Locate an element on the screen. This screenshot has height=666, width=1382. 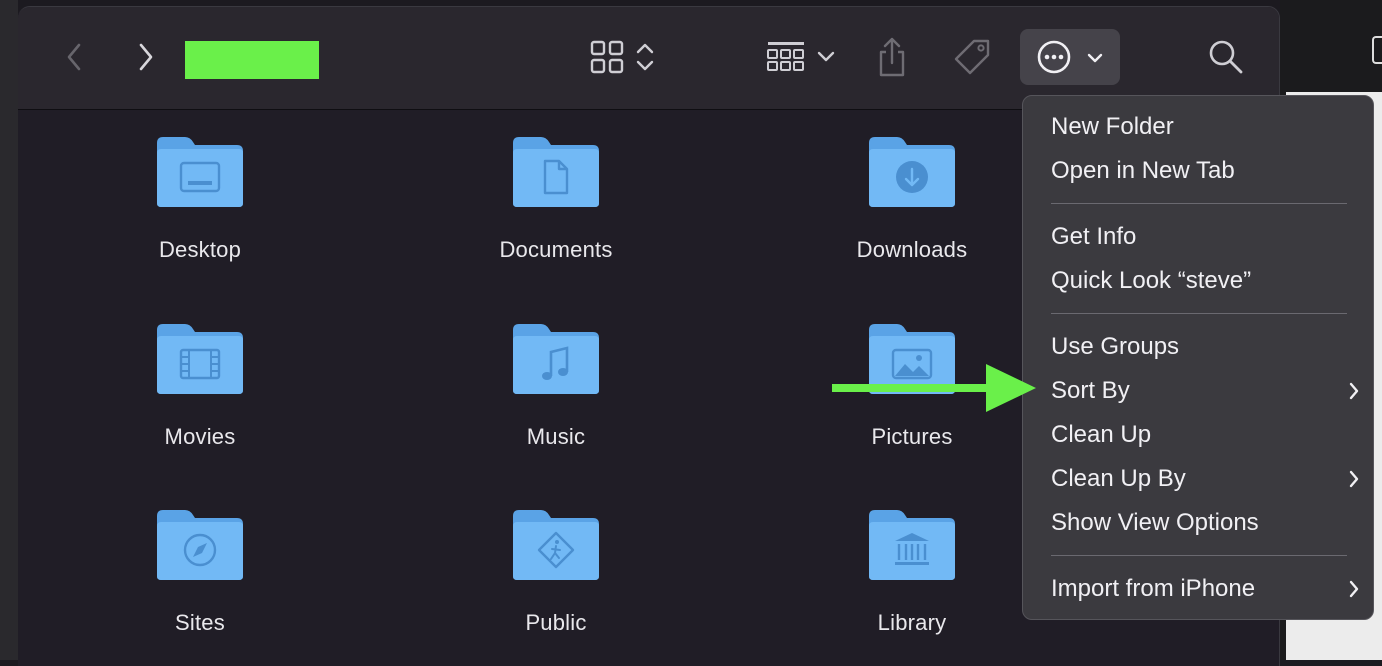
search-button is located at coordinates (1226, 57).